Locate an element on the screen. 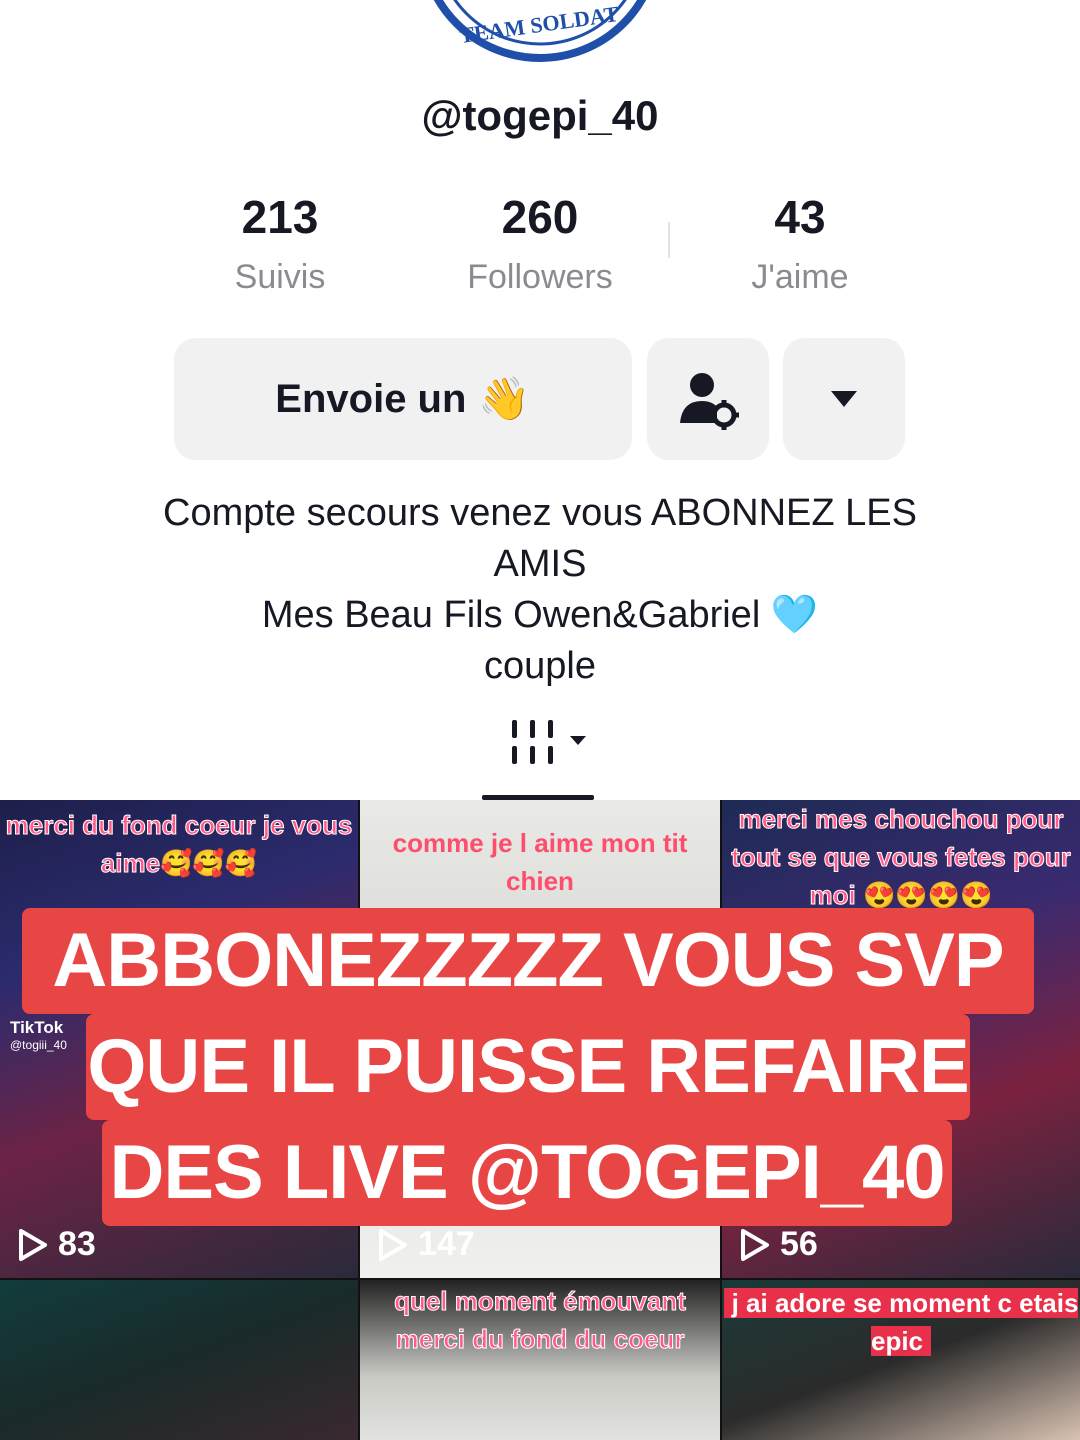  bio-line: Mes Beau Fils Owen&Gabriel 🩵 is located at coordinates (540, 615).